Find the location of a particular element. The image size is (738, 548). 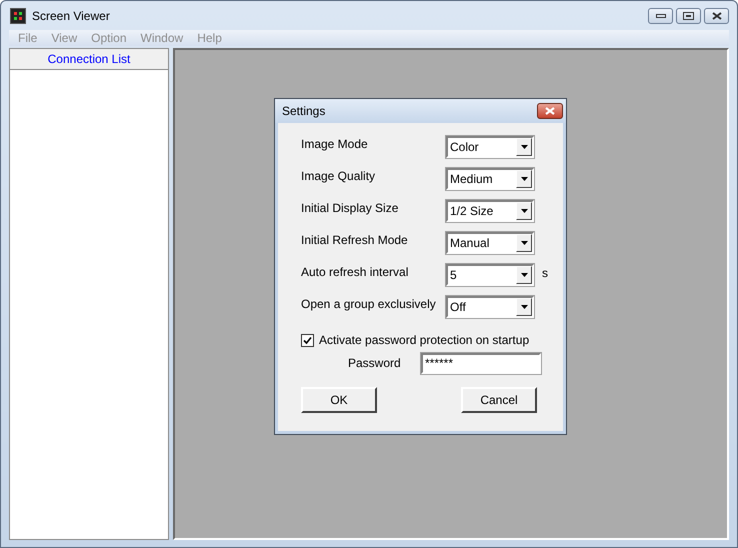

dropdown: Manual is located at coordinates (490, 243).